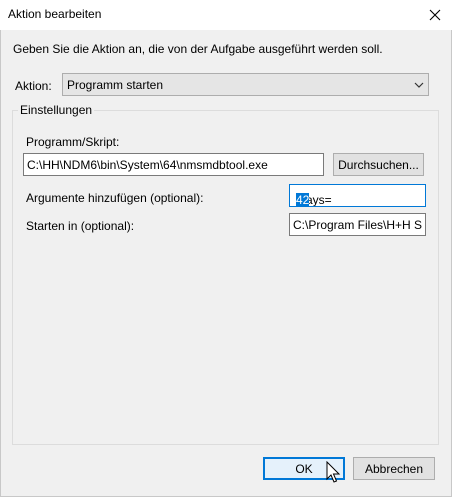 The height and width of the screenshot is (497, 452). What do you see at coordinates (55, 14) in the screenshot?
I see `window-title: Aktion bearbeiten` at bounding box center [55, 14].